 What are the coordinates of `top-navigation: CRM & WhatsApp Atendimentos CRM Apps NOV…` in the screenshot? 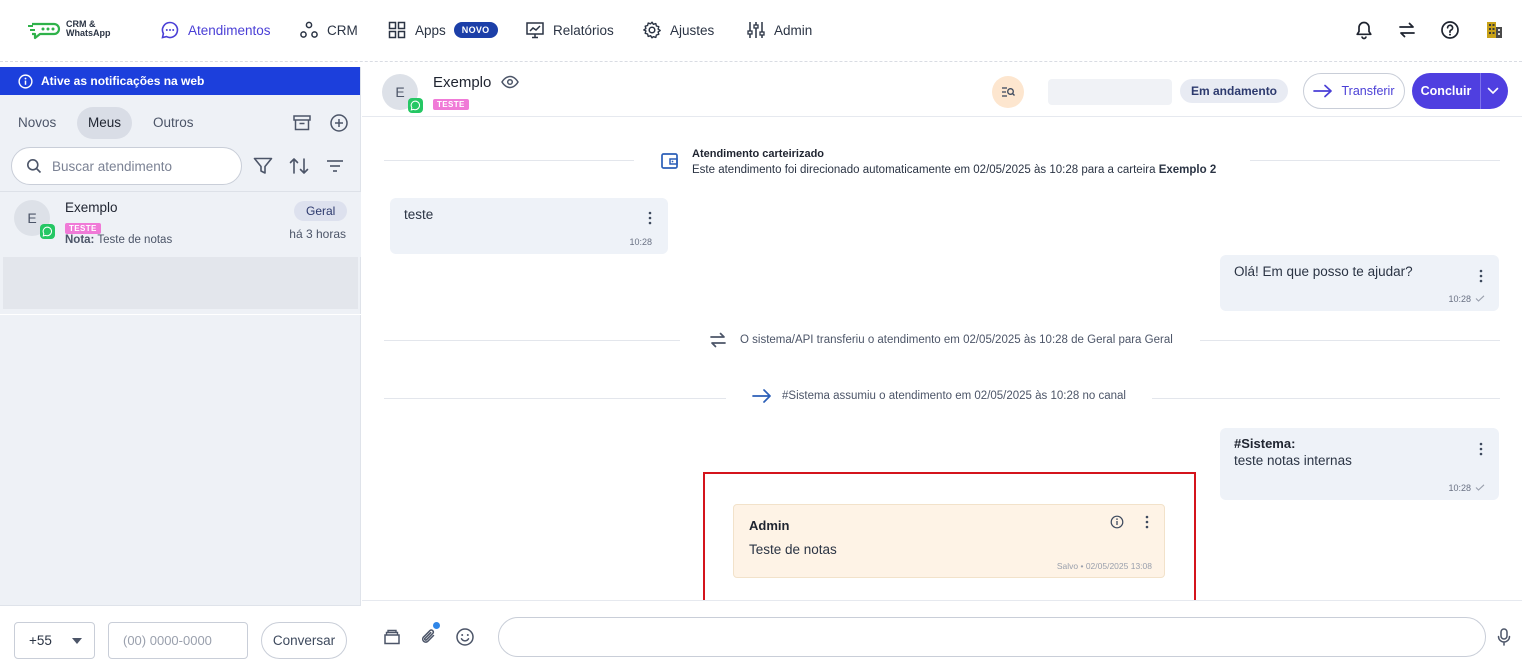 It's located at (761, 31).